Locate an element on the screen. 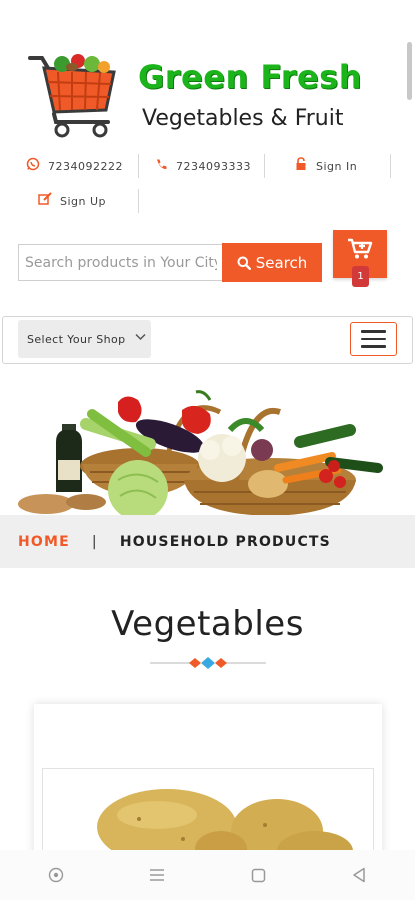 The height and width of the screenshot is (900, 415). search-button: Search is located at coordinates (272, 262).